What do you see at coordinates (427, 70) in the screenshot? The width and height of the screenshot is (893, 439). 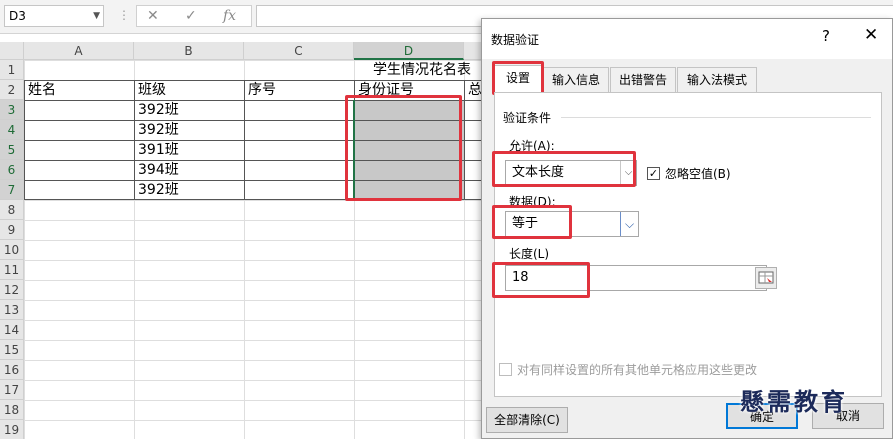 I see `sheet-title: 学生情况花名表` at bounding box center [427, 70].